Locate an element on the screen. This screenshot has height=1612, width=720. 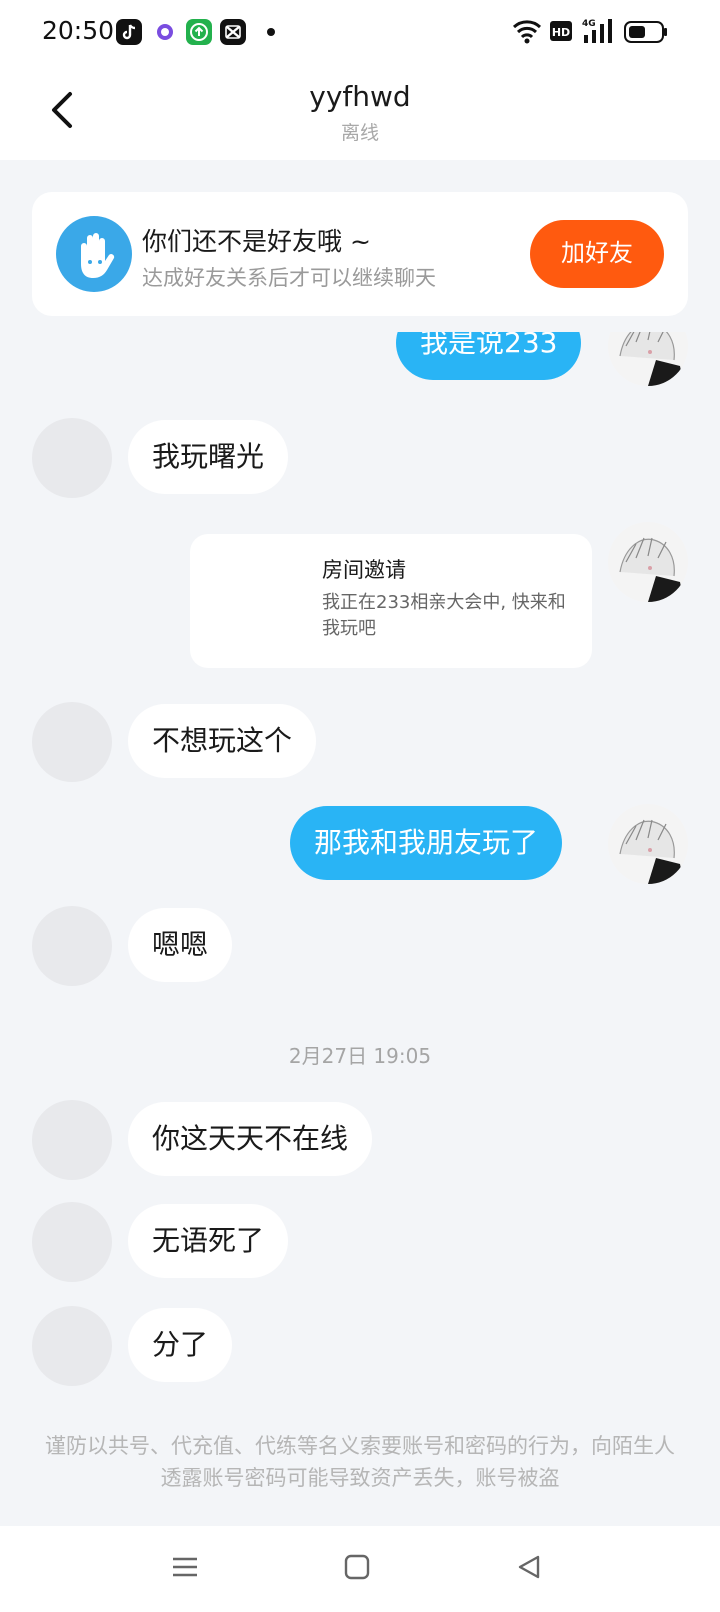
add-friend-button: 加好友 is located at coordinates (597, 254).